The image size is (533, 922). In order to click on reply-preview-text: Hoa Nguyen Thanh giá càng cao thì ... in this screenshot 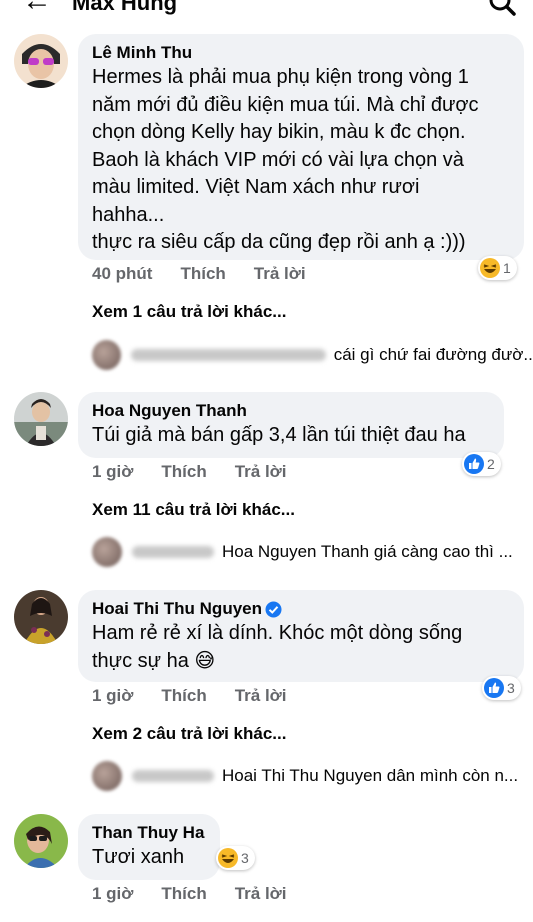, I will do `click(367, 551)`.